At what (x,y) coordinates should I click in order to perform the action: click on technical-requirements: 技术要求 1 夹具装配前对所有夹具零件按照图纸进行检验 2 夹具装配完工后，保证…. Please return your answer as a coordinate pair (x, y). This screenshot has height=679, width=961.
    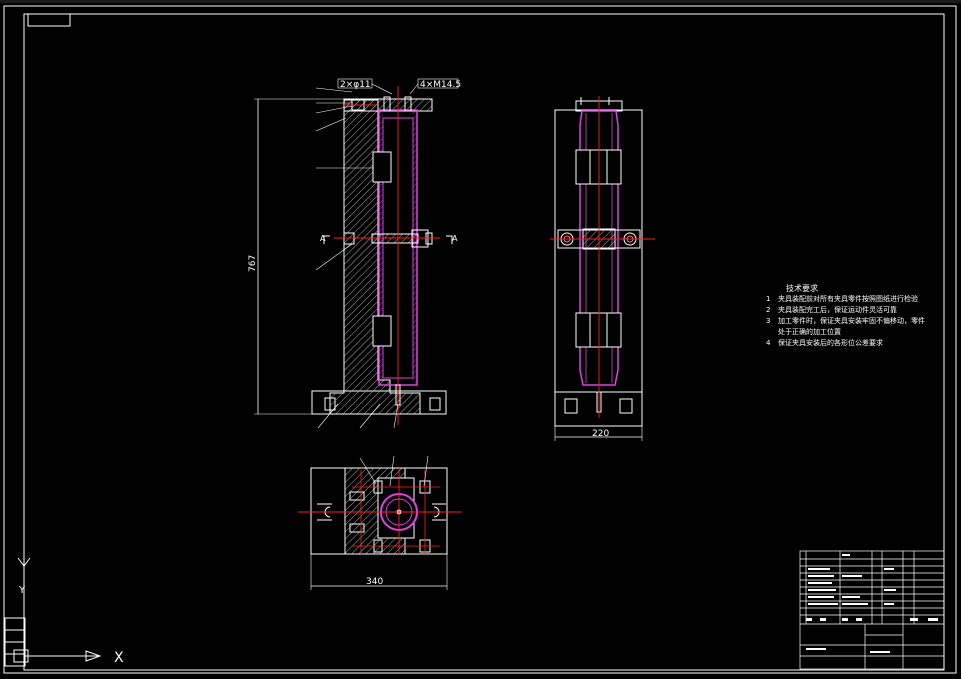
    Looking at the image, I should click on (861, 316).